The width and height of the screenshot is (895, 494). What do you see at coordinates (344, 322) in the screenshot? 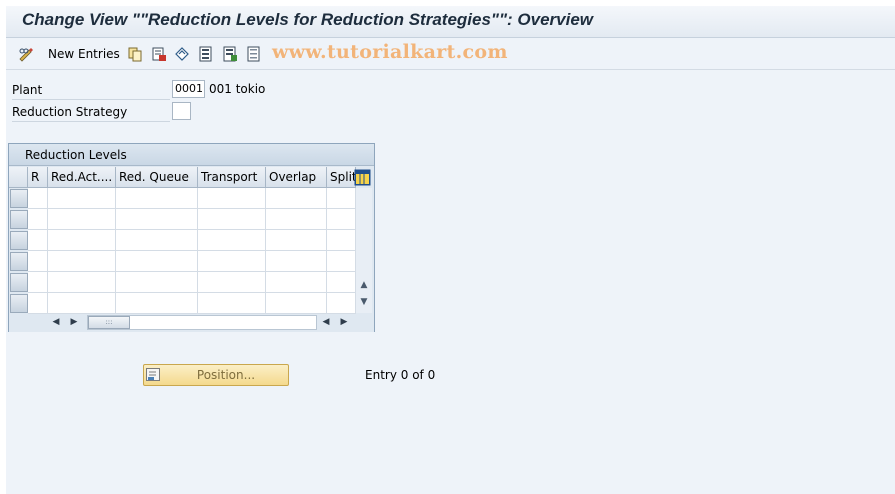
I see `scroll-right-end-icon: ▶` at bounding box center [344, 322].